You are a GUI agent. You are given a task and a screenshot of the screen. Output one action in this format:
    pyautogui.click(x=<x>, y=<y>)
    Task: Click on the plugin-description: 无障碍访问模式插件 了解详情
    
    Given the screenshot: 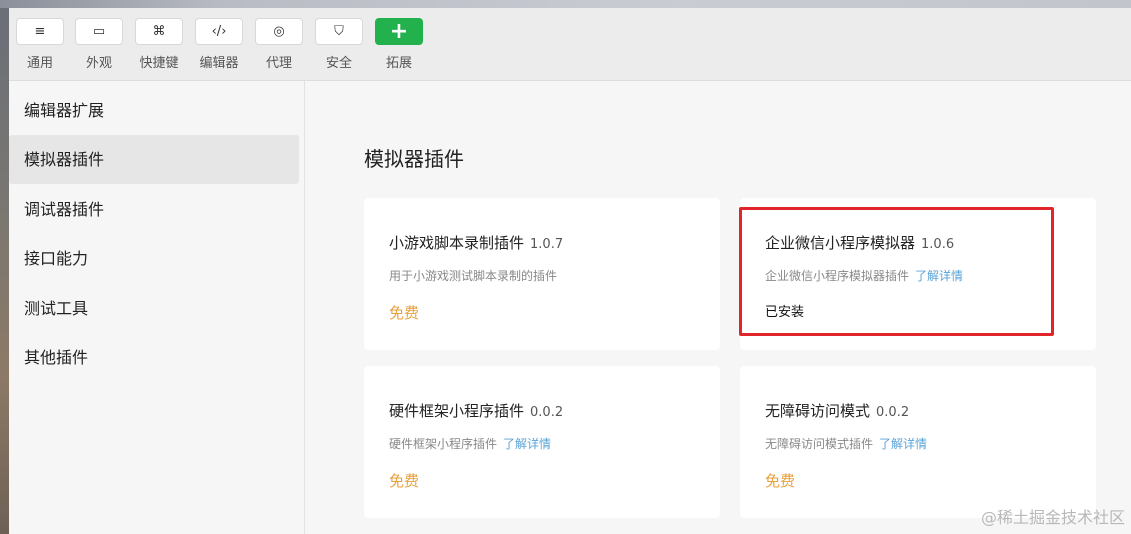 What is the action you would take?
    pyautogui.click(x=846, y=444)
    